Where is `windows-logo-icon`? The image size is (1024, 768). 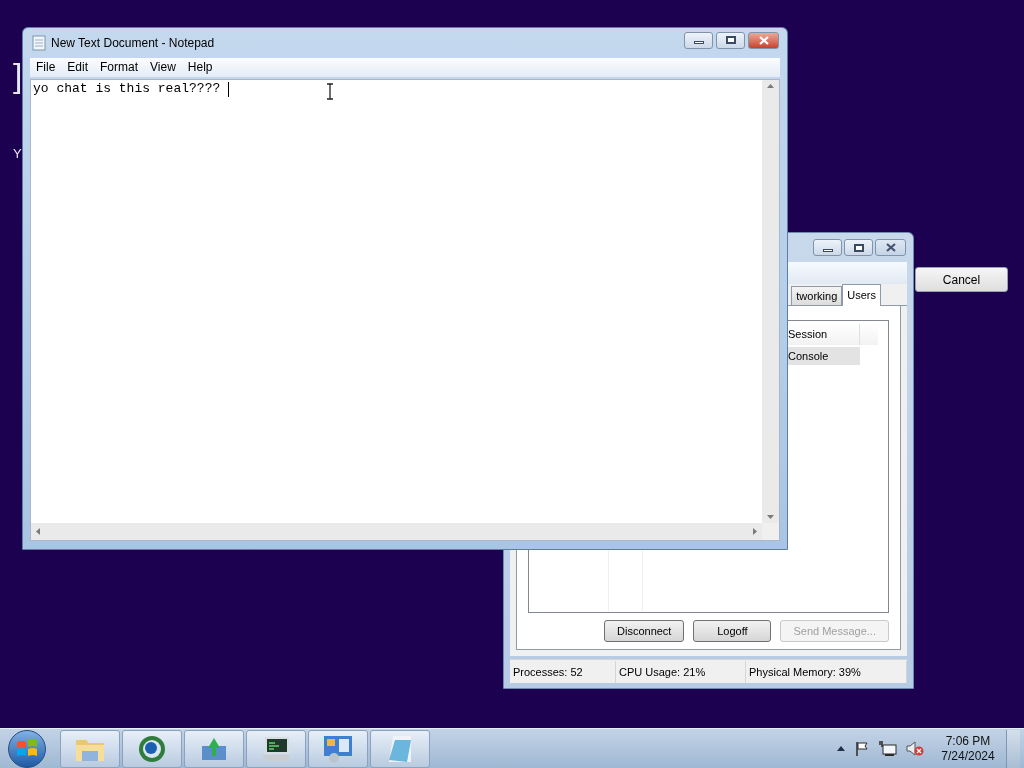 windows-logo-icon is located at coordinates (27, 748).